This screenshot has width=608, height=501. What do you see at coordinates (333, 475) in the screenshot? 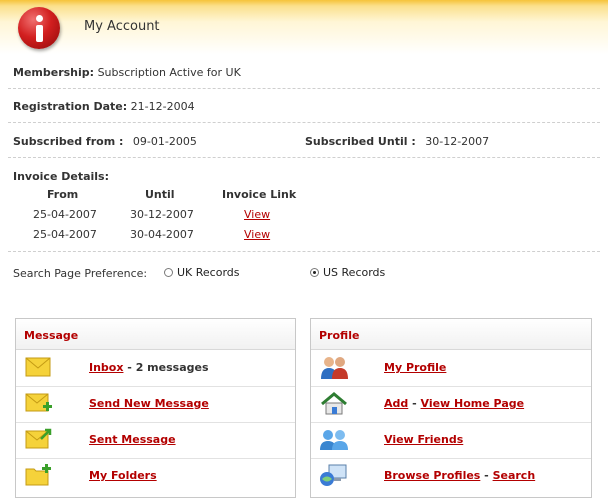
I see `browse-profiles-icon` at bounding box center [333, 475].